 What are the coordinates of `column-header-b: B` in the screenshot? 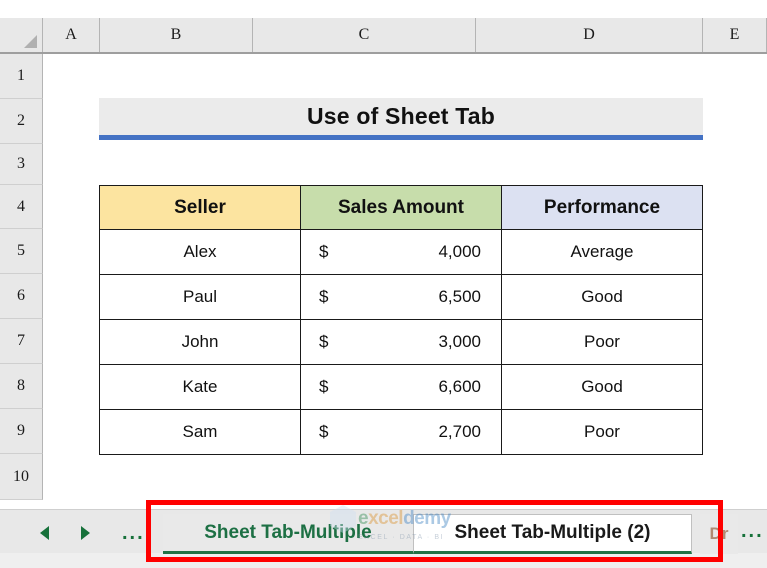 It's located at (176, 35).